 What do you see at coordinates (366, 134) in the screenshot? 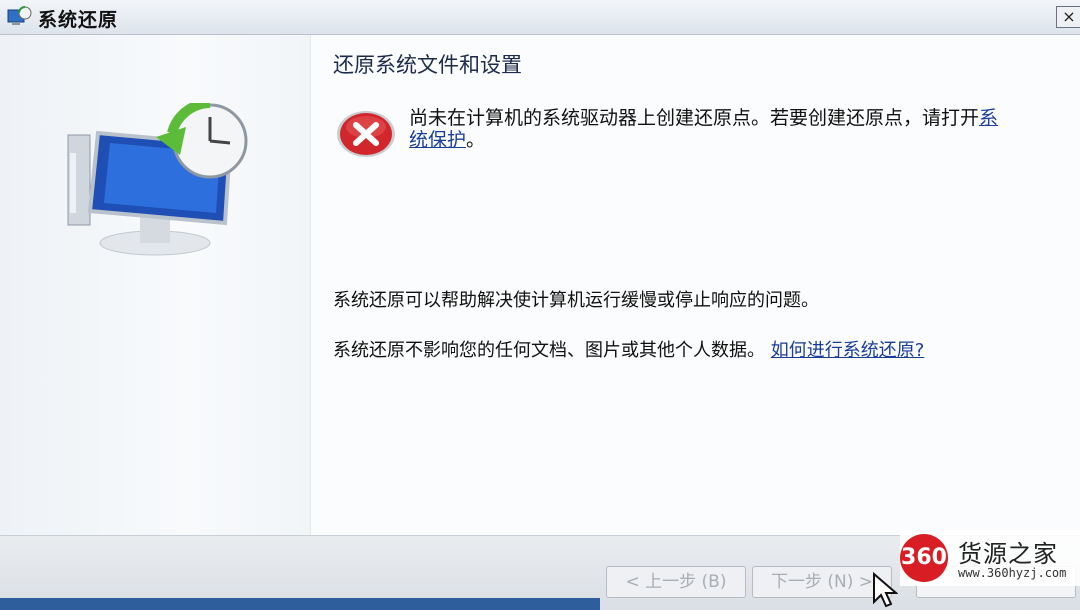
I see `error-icon` at bounding box center [366, 134].